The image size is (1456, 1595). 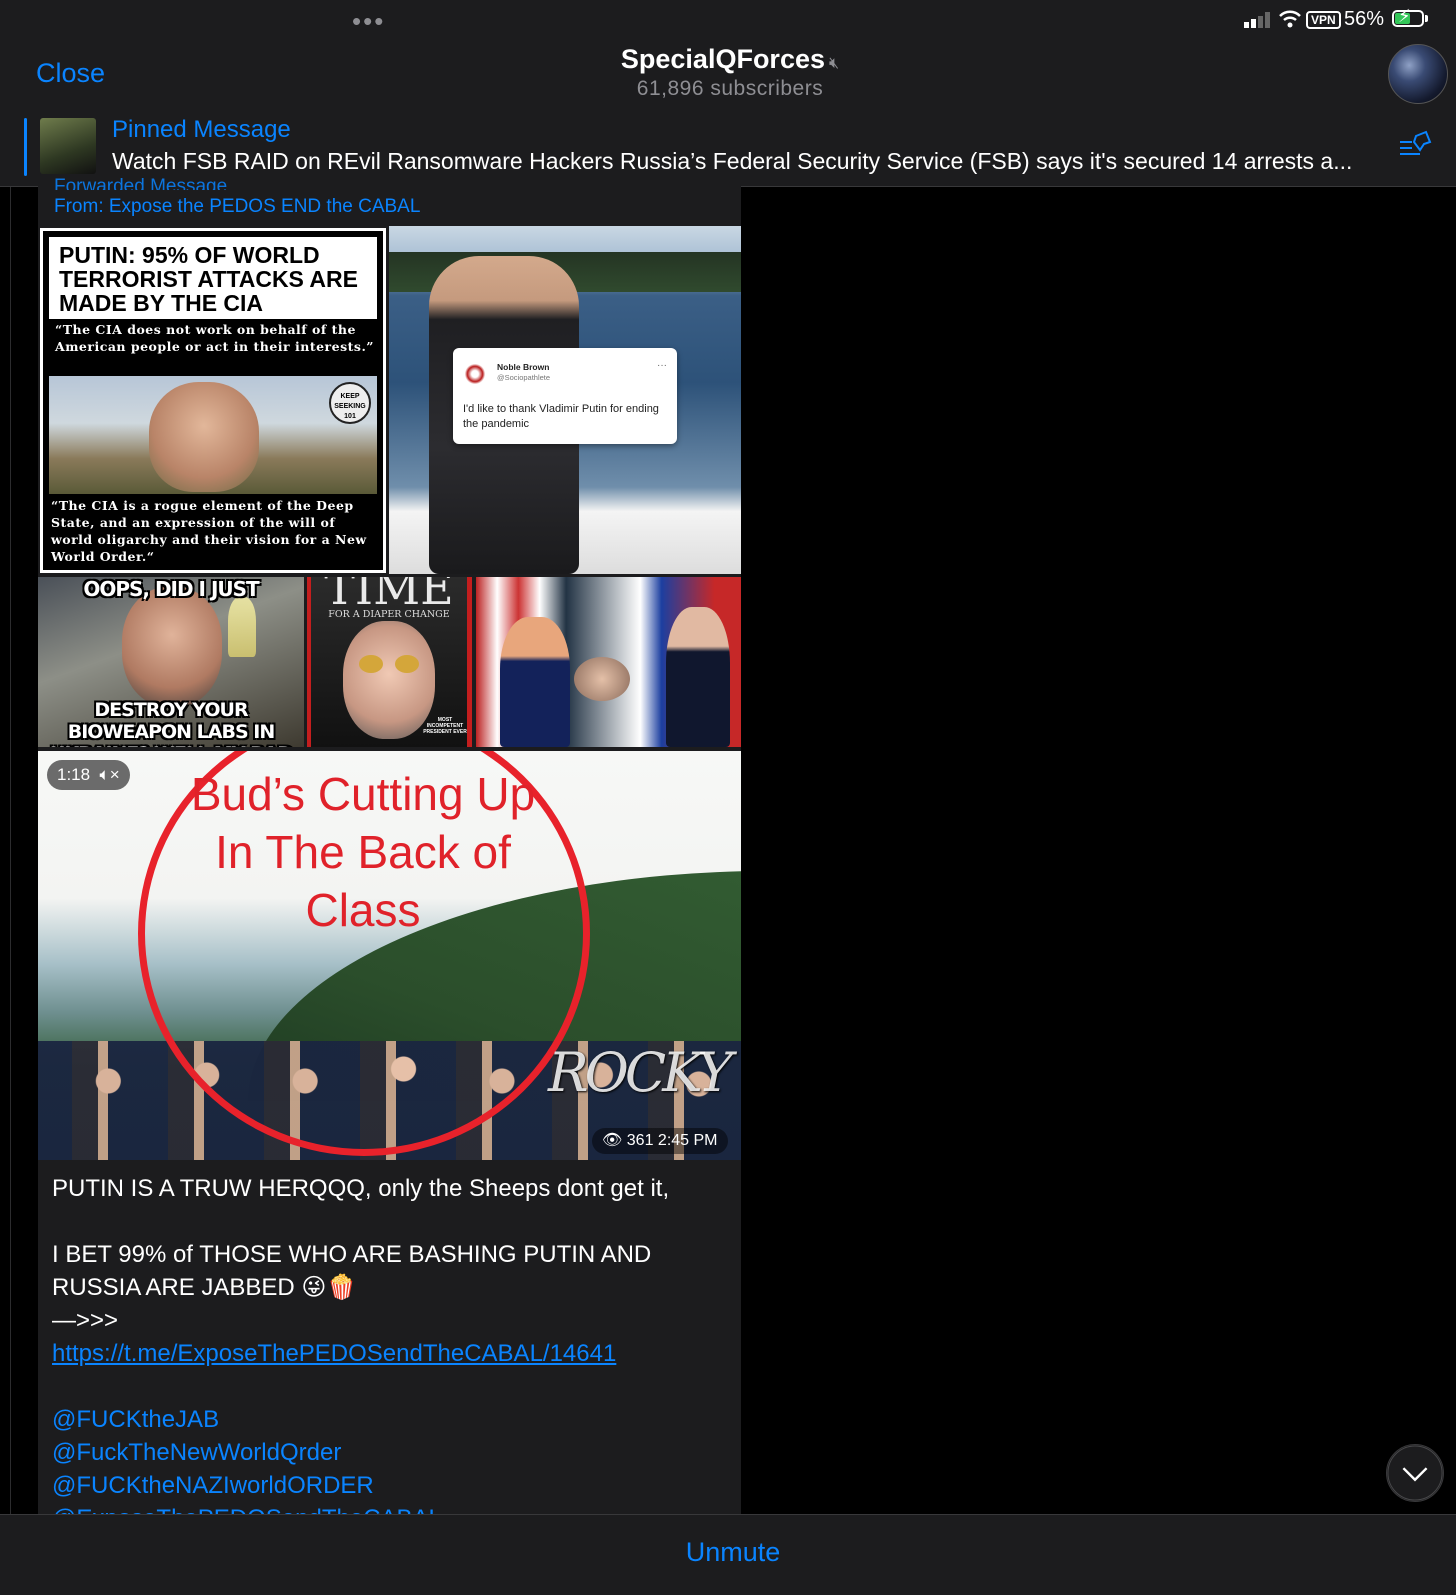 What do you see at coordinates (392, 1419) in the screenshot?
I see `mention-link: @FUCKtheJAB` at bounding box center [392, 1419].